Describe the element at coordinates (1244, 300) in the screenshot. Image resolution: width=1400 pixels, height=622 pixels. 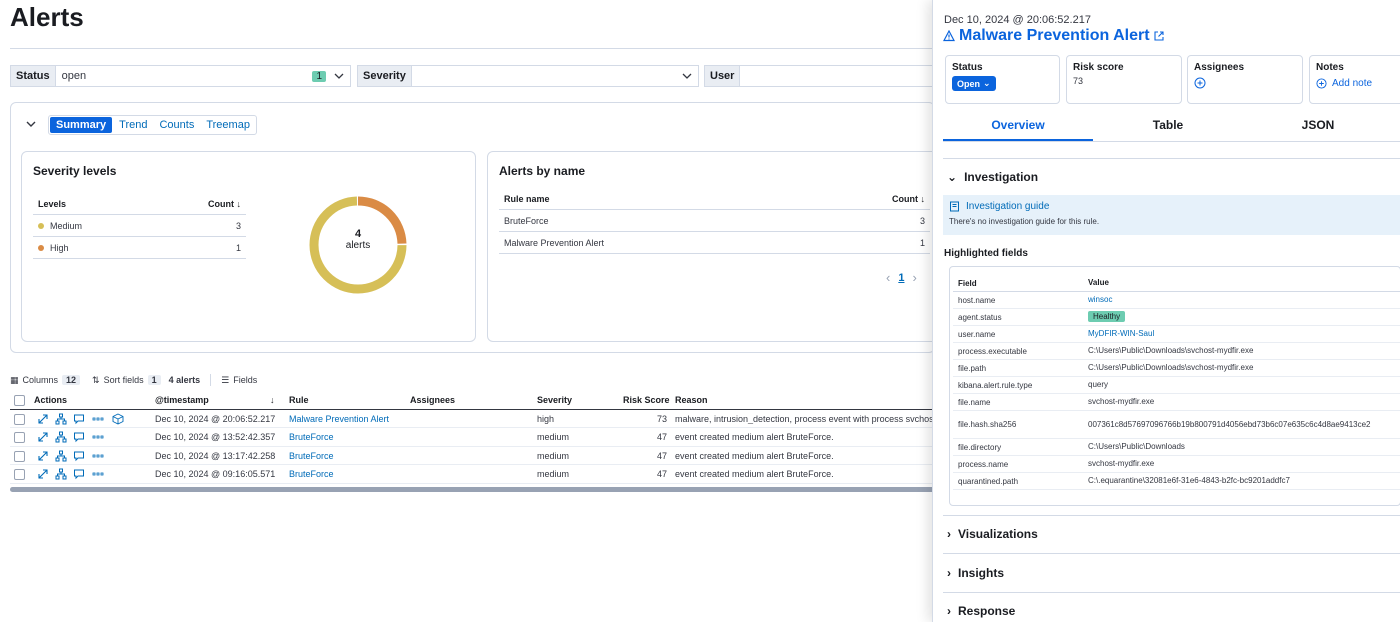
I see `field-value-link: winsoc` at that location.